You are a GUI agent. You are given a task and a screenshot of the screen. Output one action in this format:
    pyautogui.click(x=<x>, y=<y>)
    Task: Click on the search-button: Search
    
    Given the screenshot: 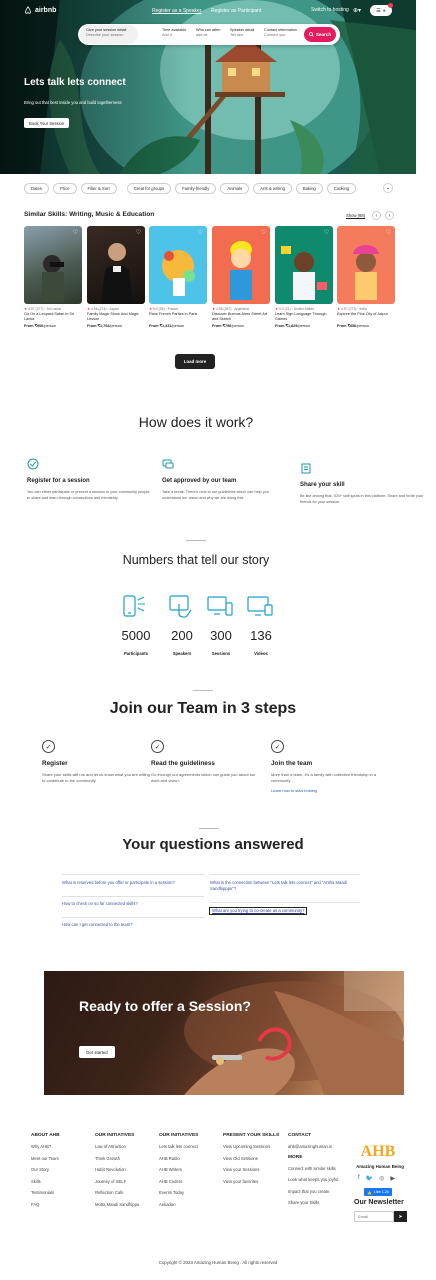 What is the action you would take?
    pyautogui.click(x=320, y=34)
    